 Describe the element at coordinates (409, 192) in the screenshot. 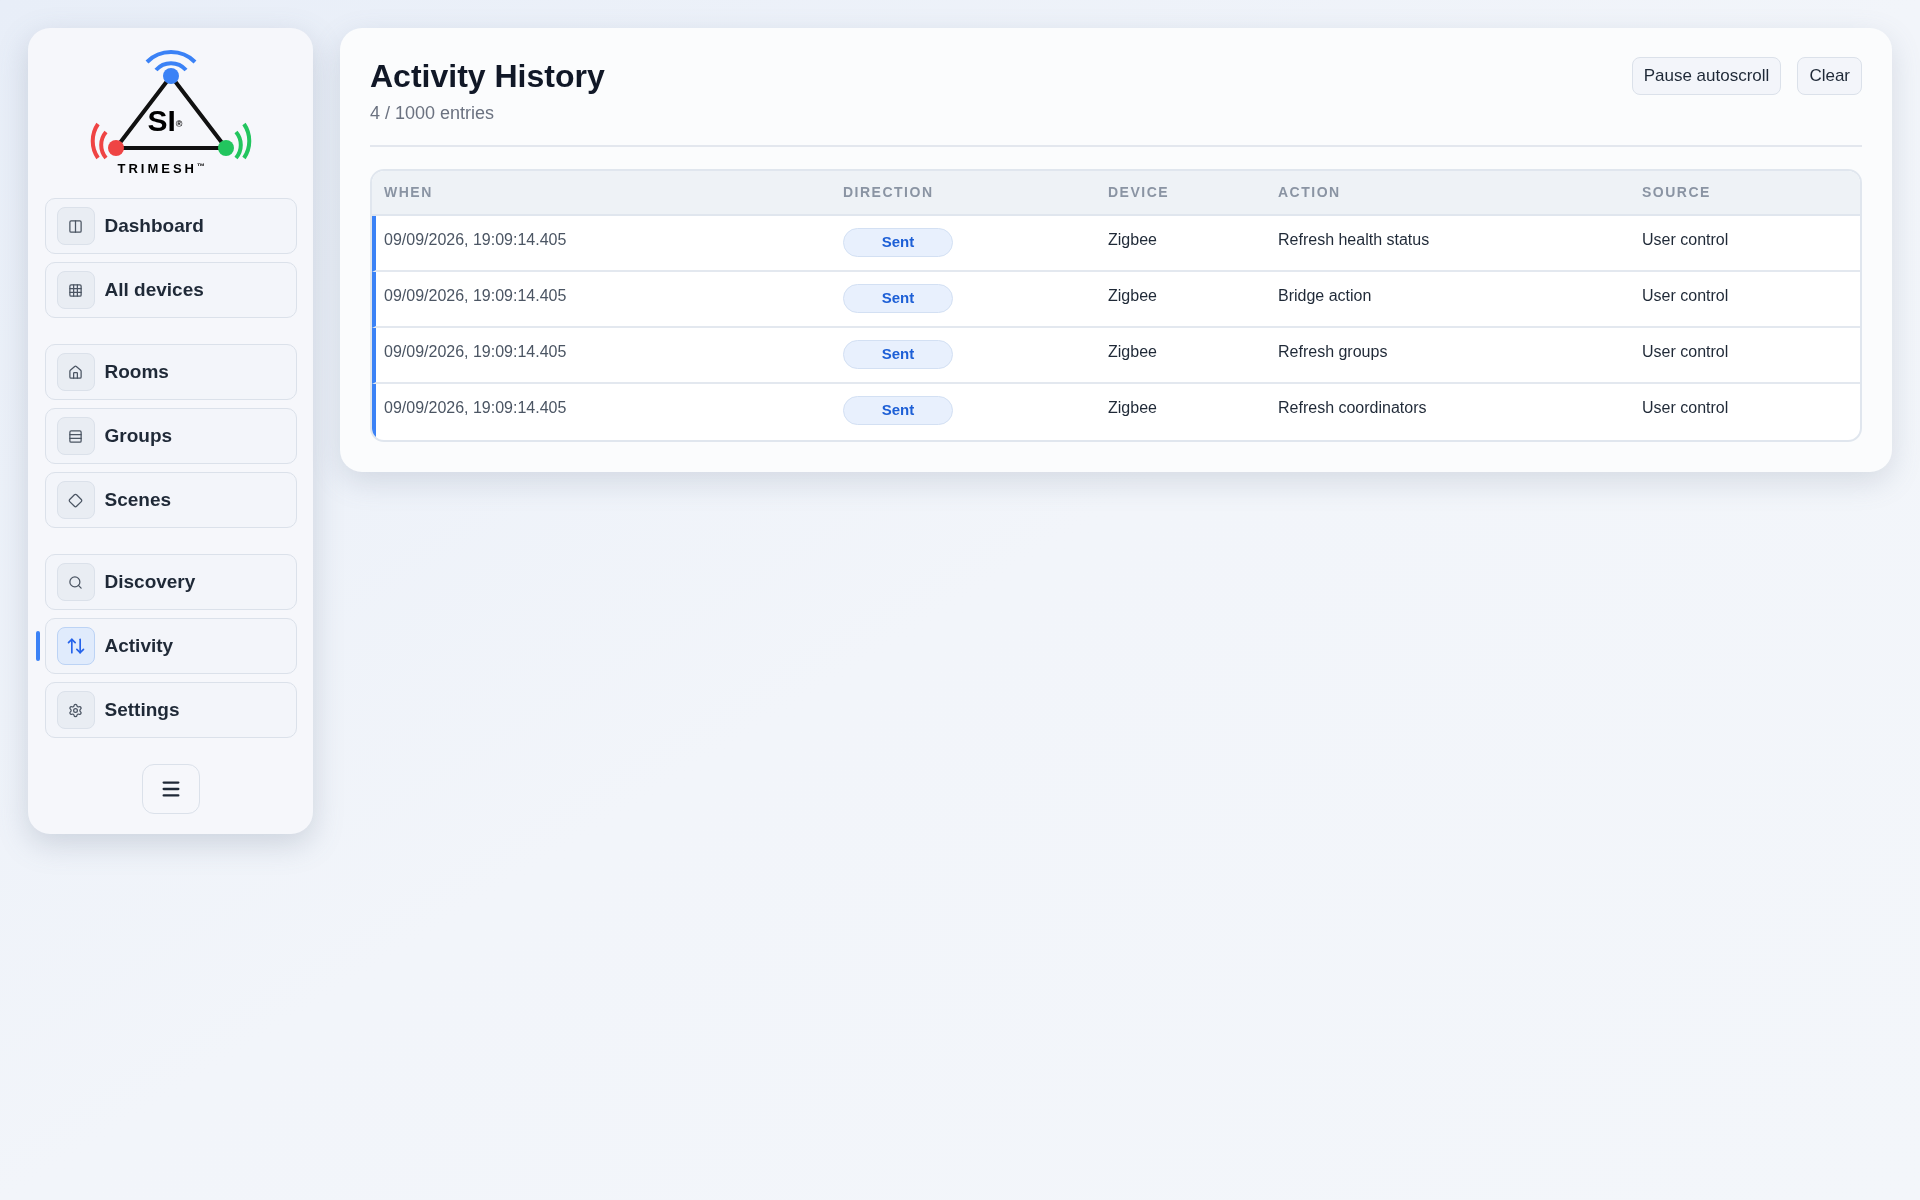

I see `column-header: WHEN` at that location.